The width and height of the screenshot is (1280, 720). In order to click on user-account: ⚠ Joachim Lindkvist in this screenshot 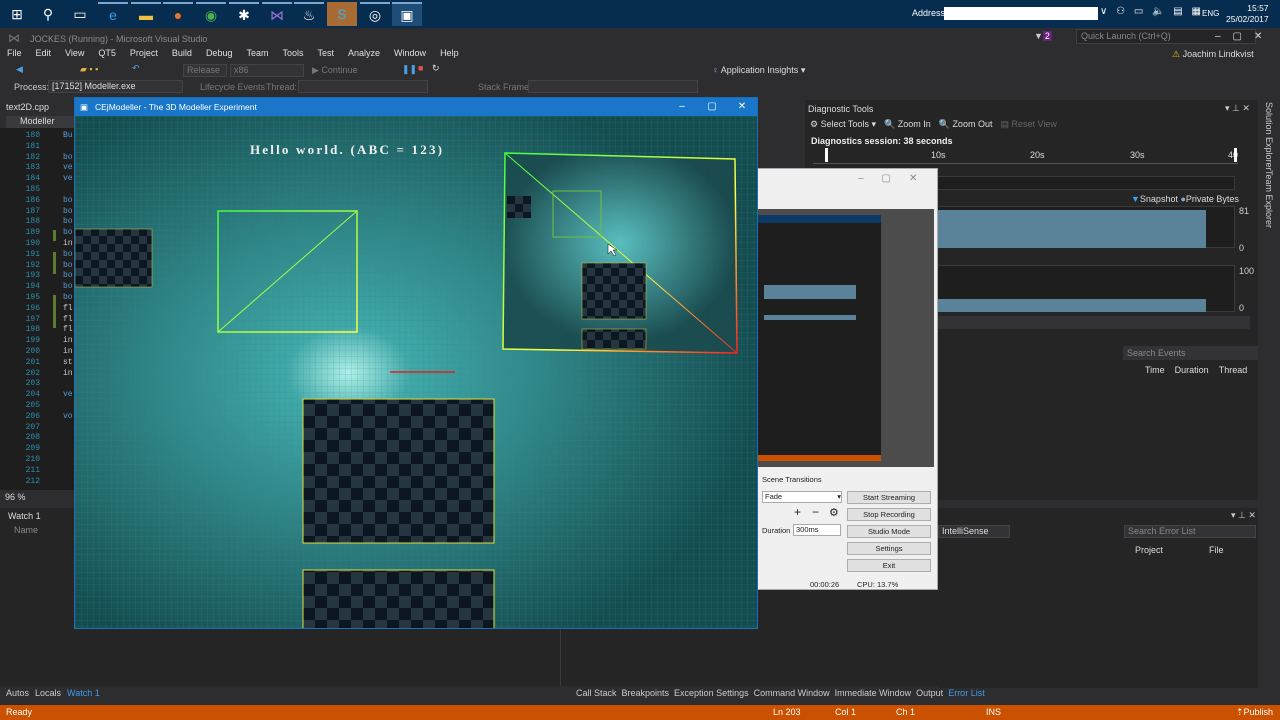, I will do `click(1213, 54)`.